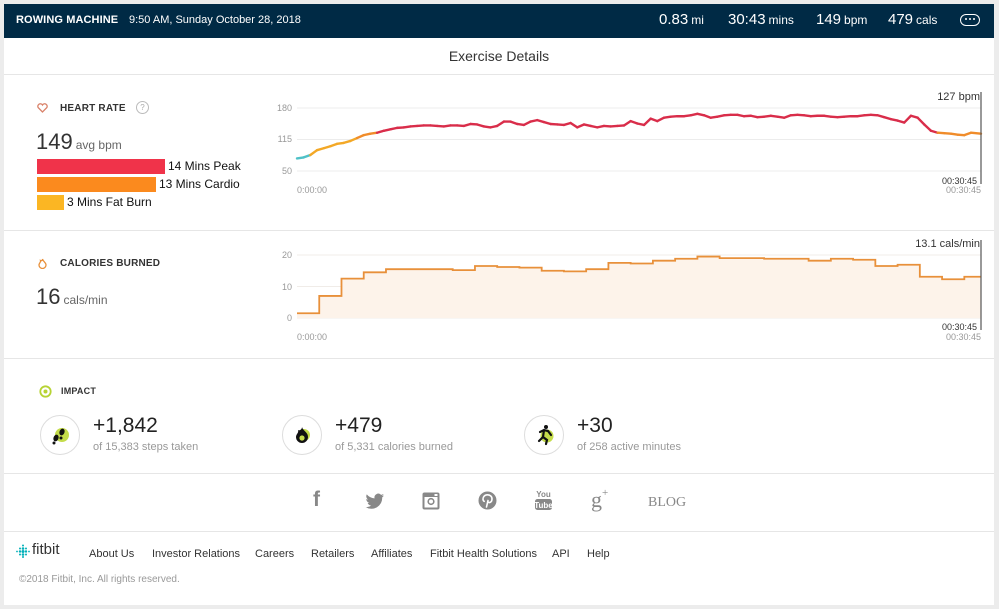  I want to click on calories-impact-subtitle: of 5,331 calories burned, so click(394, 447).